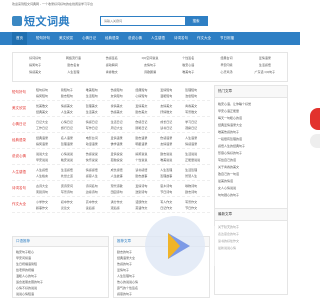 The image size is (320, 300). What do you see at coordinates (48, 170) in the screenshot?
I see `category-link: 人生感悟` at bounding box center [48, 170].